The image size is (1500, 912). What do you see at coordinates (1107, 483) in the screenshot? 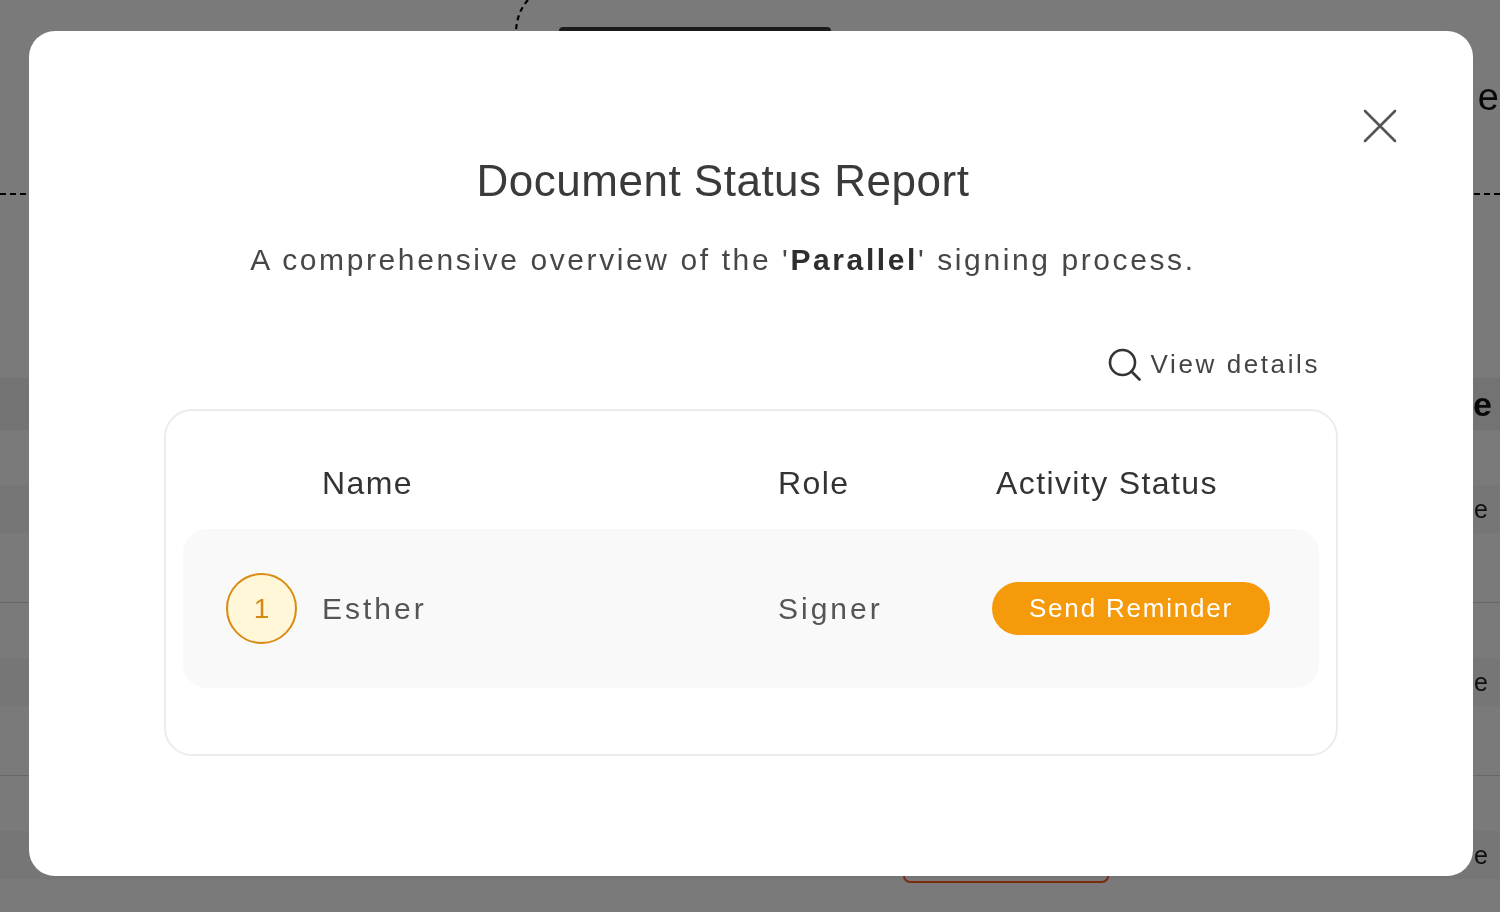
I see `column-header: Activity Status` at bounding box center [1107, 483].